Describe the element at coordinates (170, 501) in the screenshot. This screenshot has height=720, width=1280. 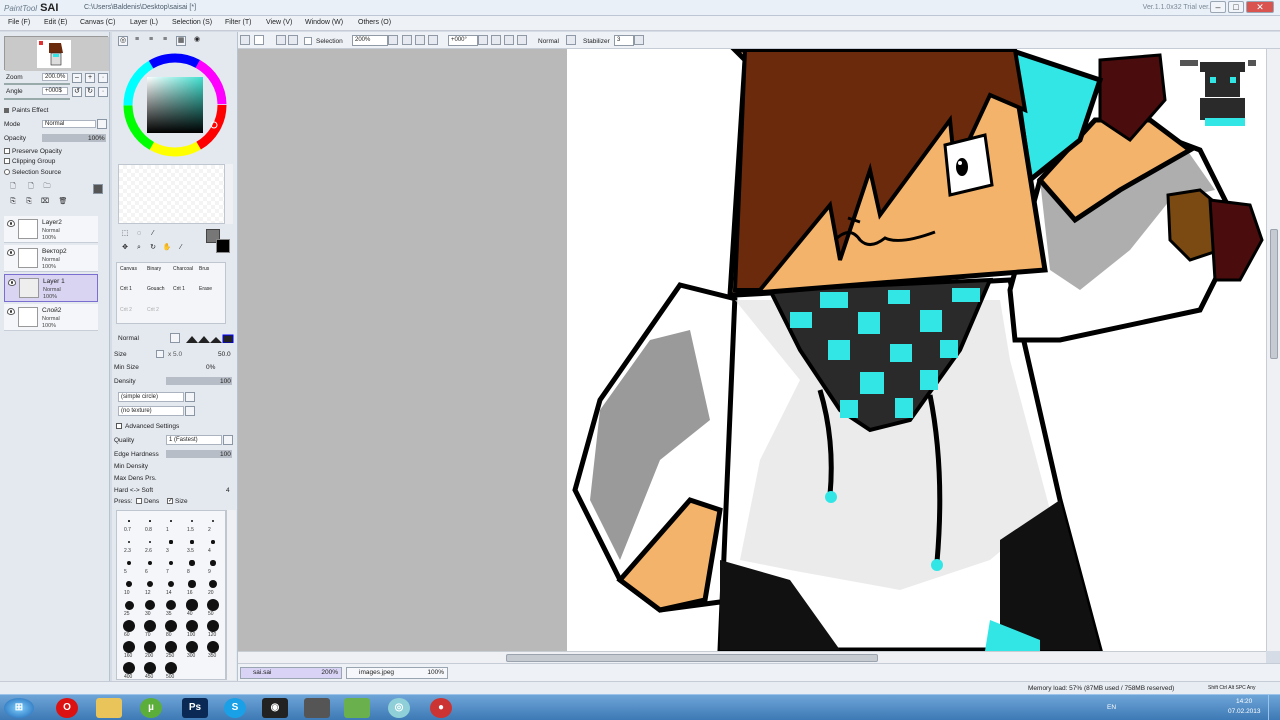
I see `press-size-checkbox: ✓` at that location.